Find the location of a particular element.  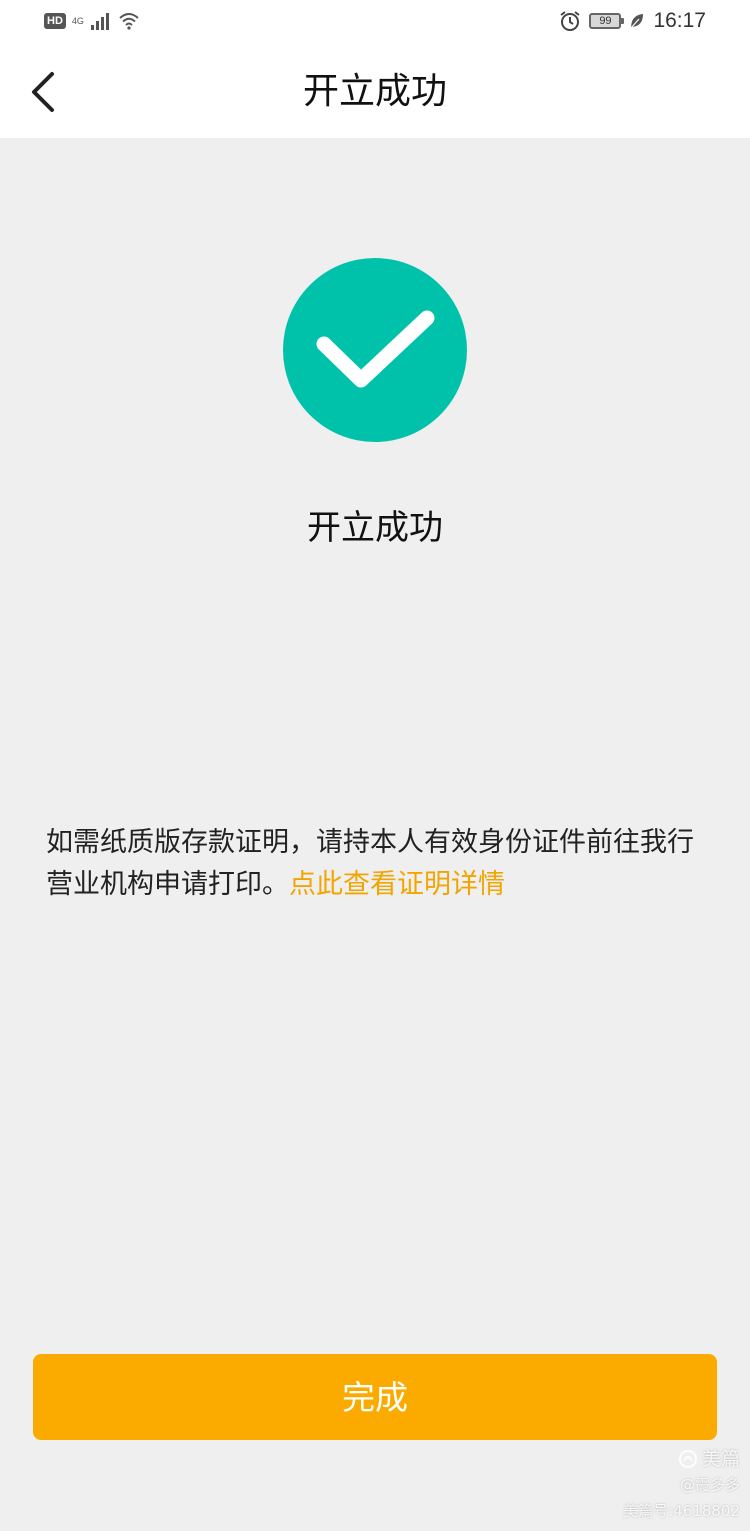

status-left: HD 4G is located at coordinates (92, 21).